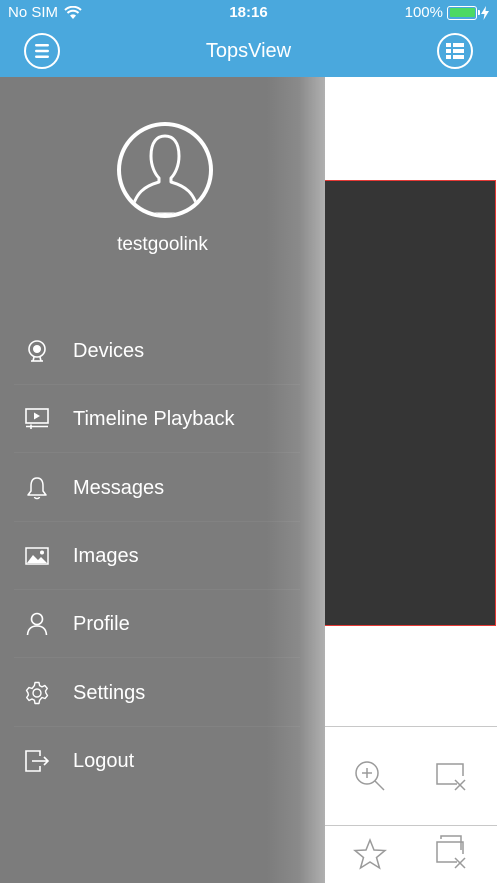 The height and width of the screenshot is (883, 497). What do you see at coordinates (154, 418) in the screenshot?
I see `menu-item-label: Timeline Playback` at bounding box center [154, 418].